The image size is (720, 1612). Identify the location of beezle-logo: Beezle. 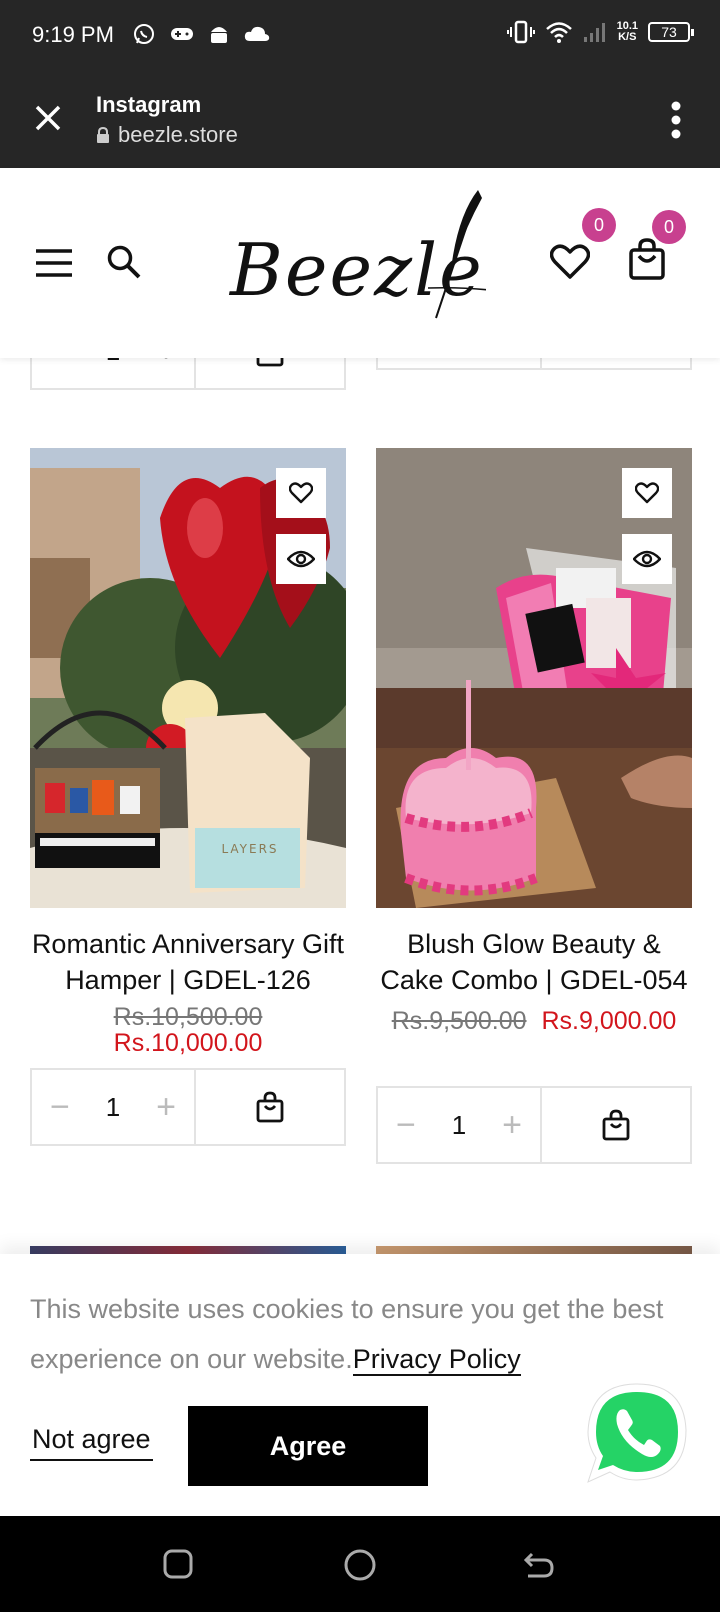
(360, 263).